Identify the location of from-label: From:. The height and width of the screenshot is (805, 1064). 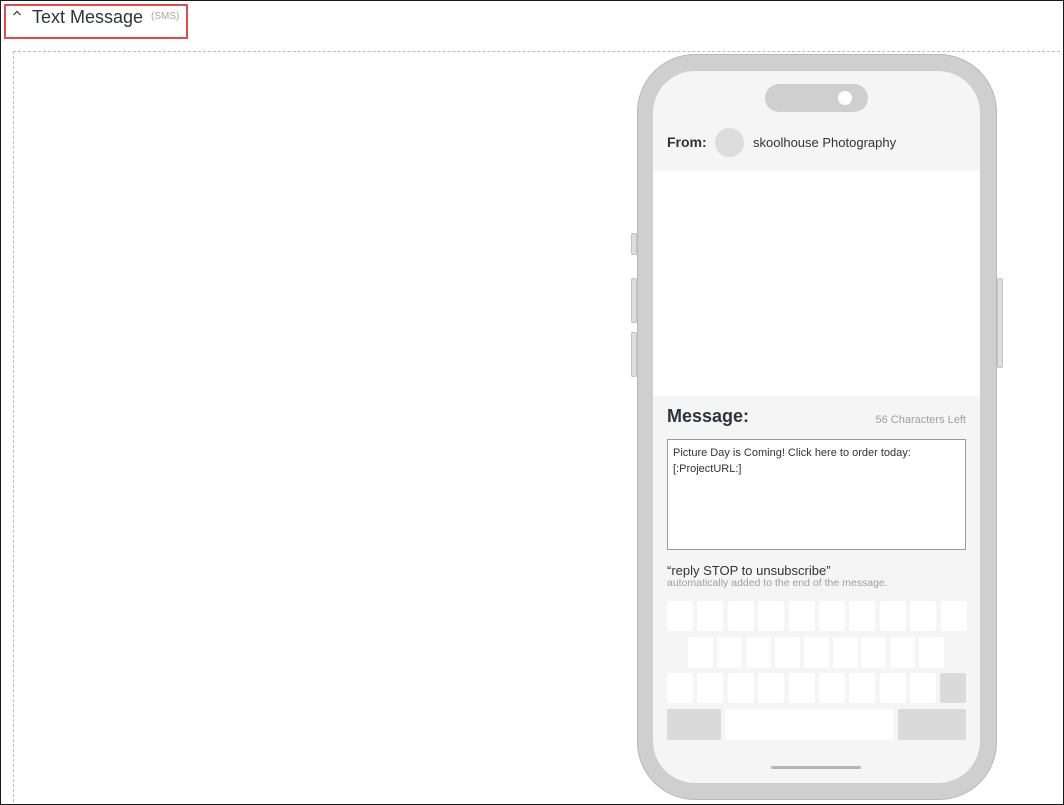
(687, 142).